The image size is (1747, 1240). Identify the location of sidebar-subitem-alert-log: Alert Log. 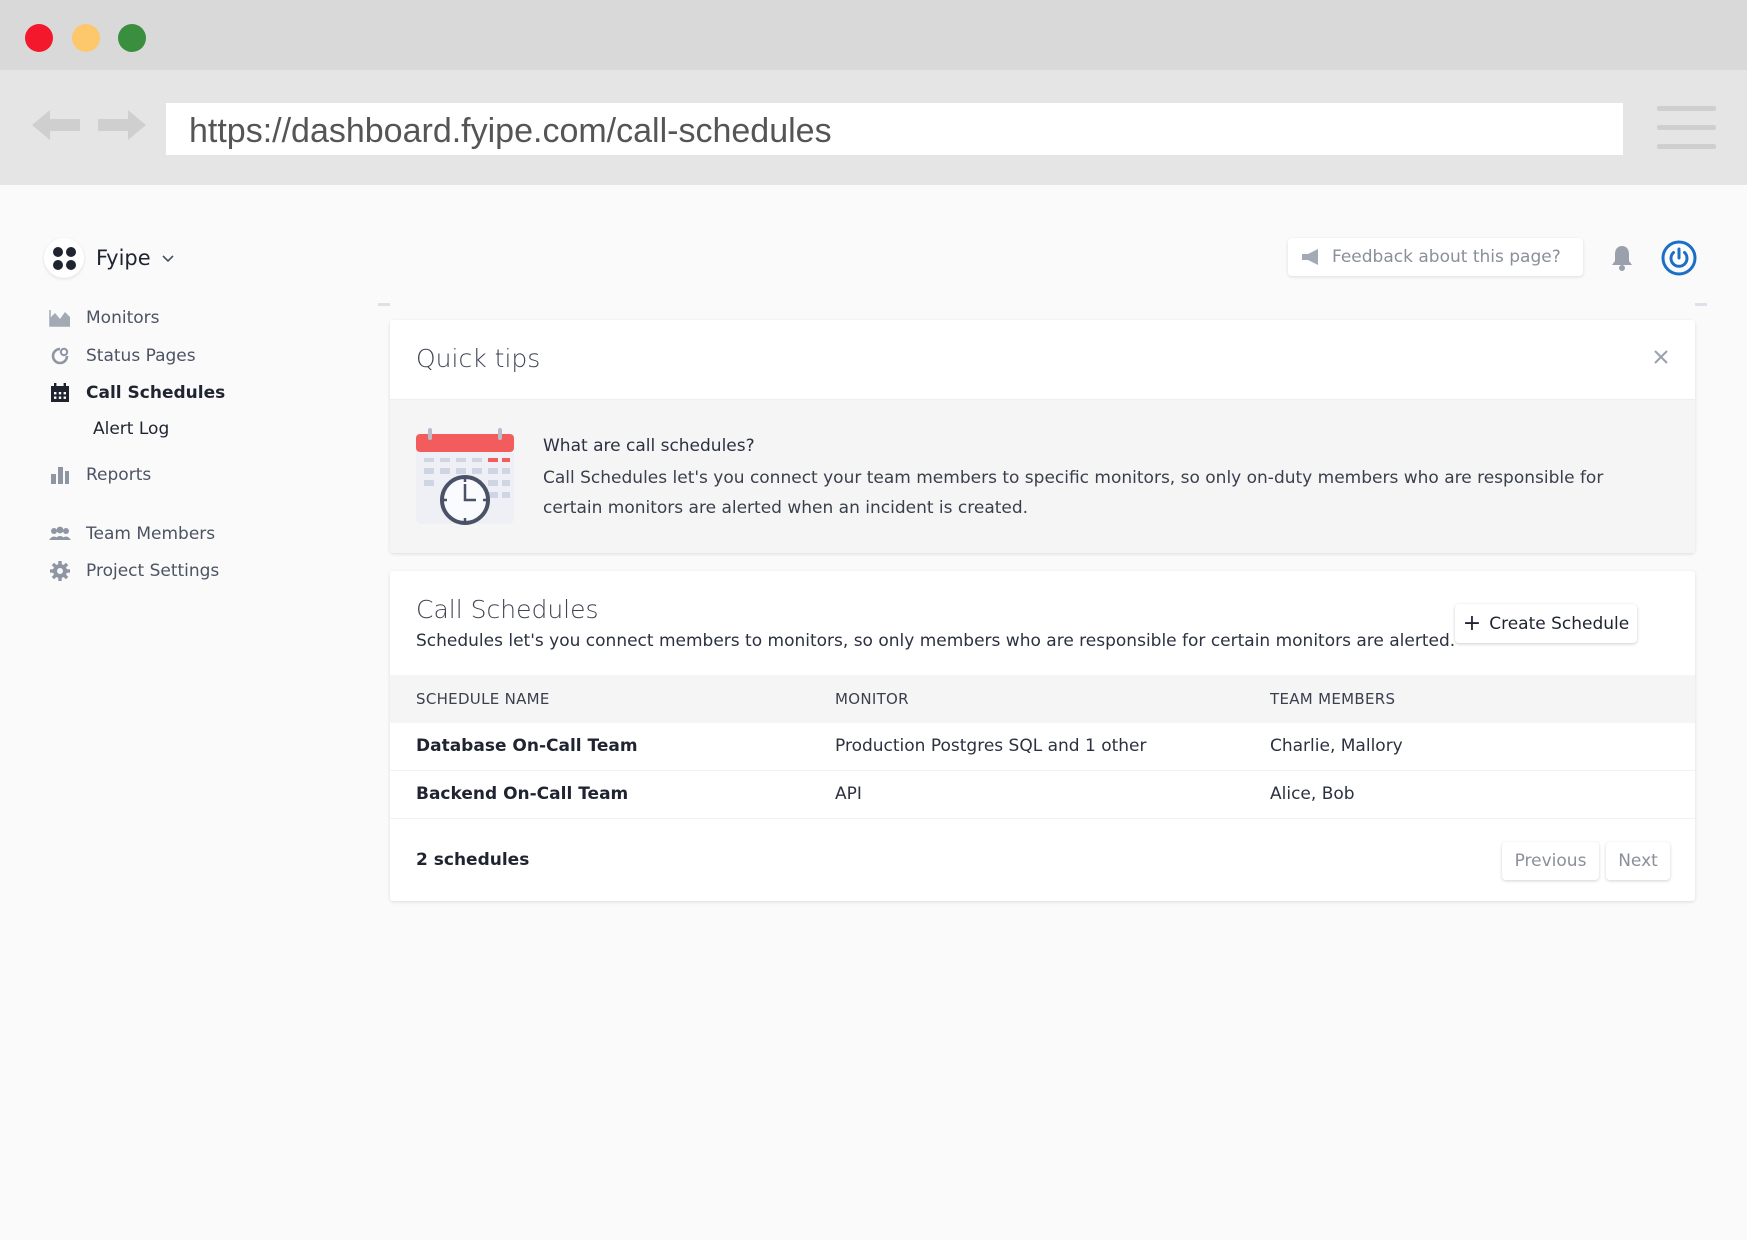
(131, 429).